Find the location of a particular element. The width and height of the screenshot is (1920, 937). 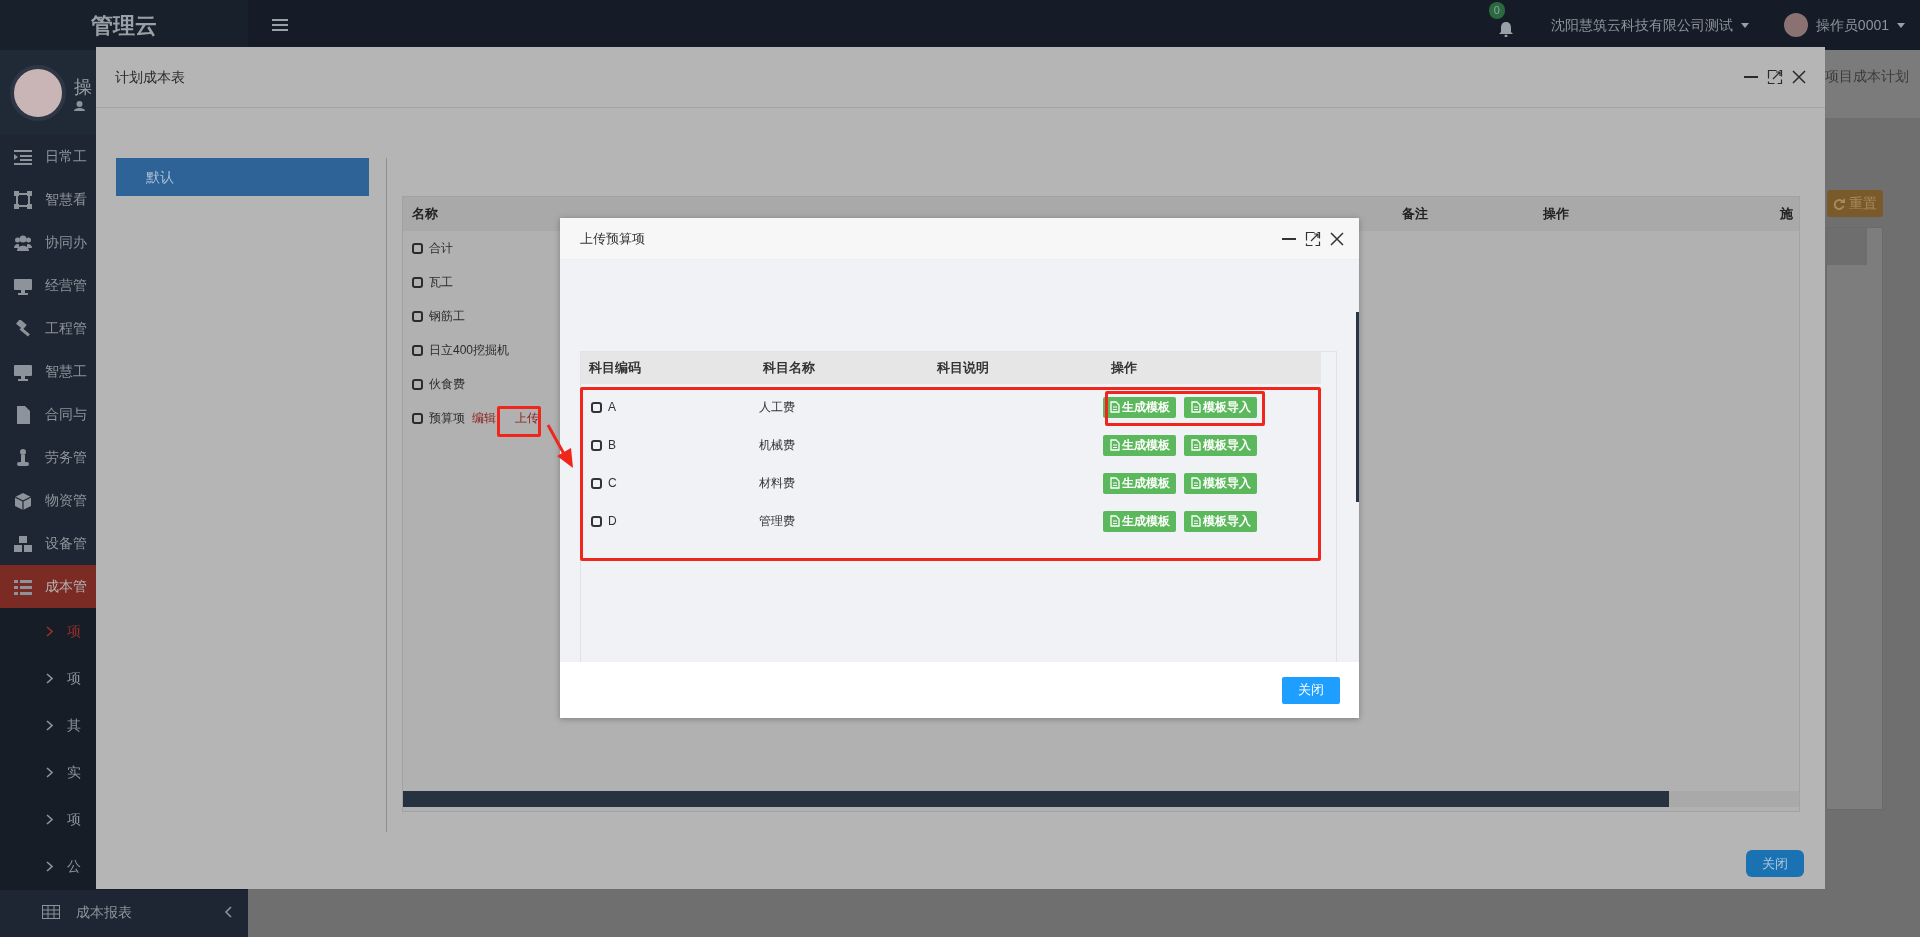

table-cell: 人工费 is located at coordinates (777, 407).